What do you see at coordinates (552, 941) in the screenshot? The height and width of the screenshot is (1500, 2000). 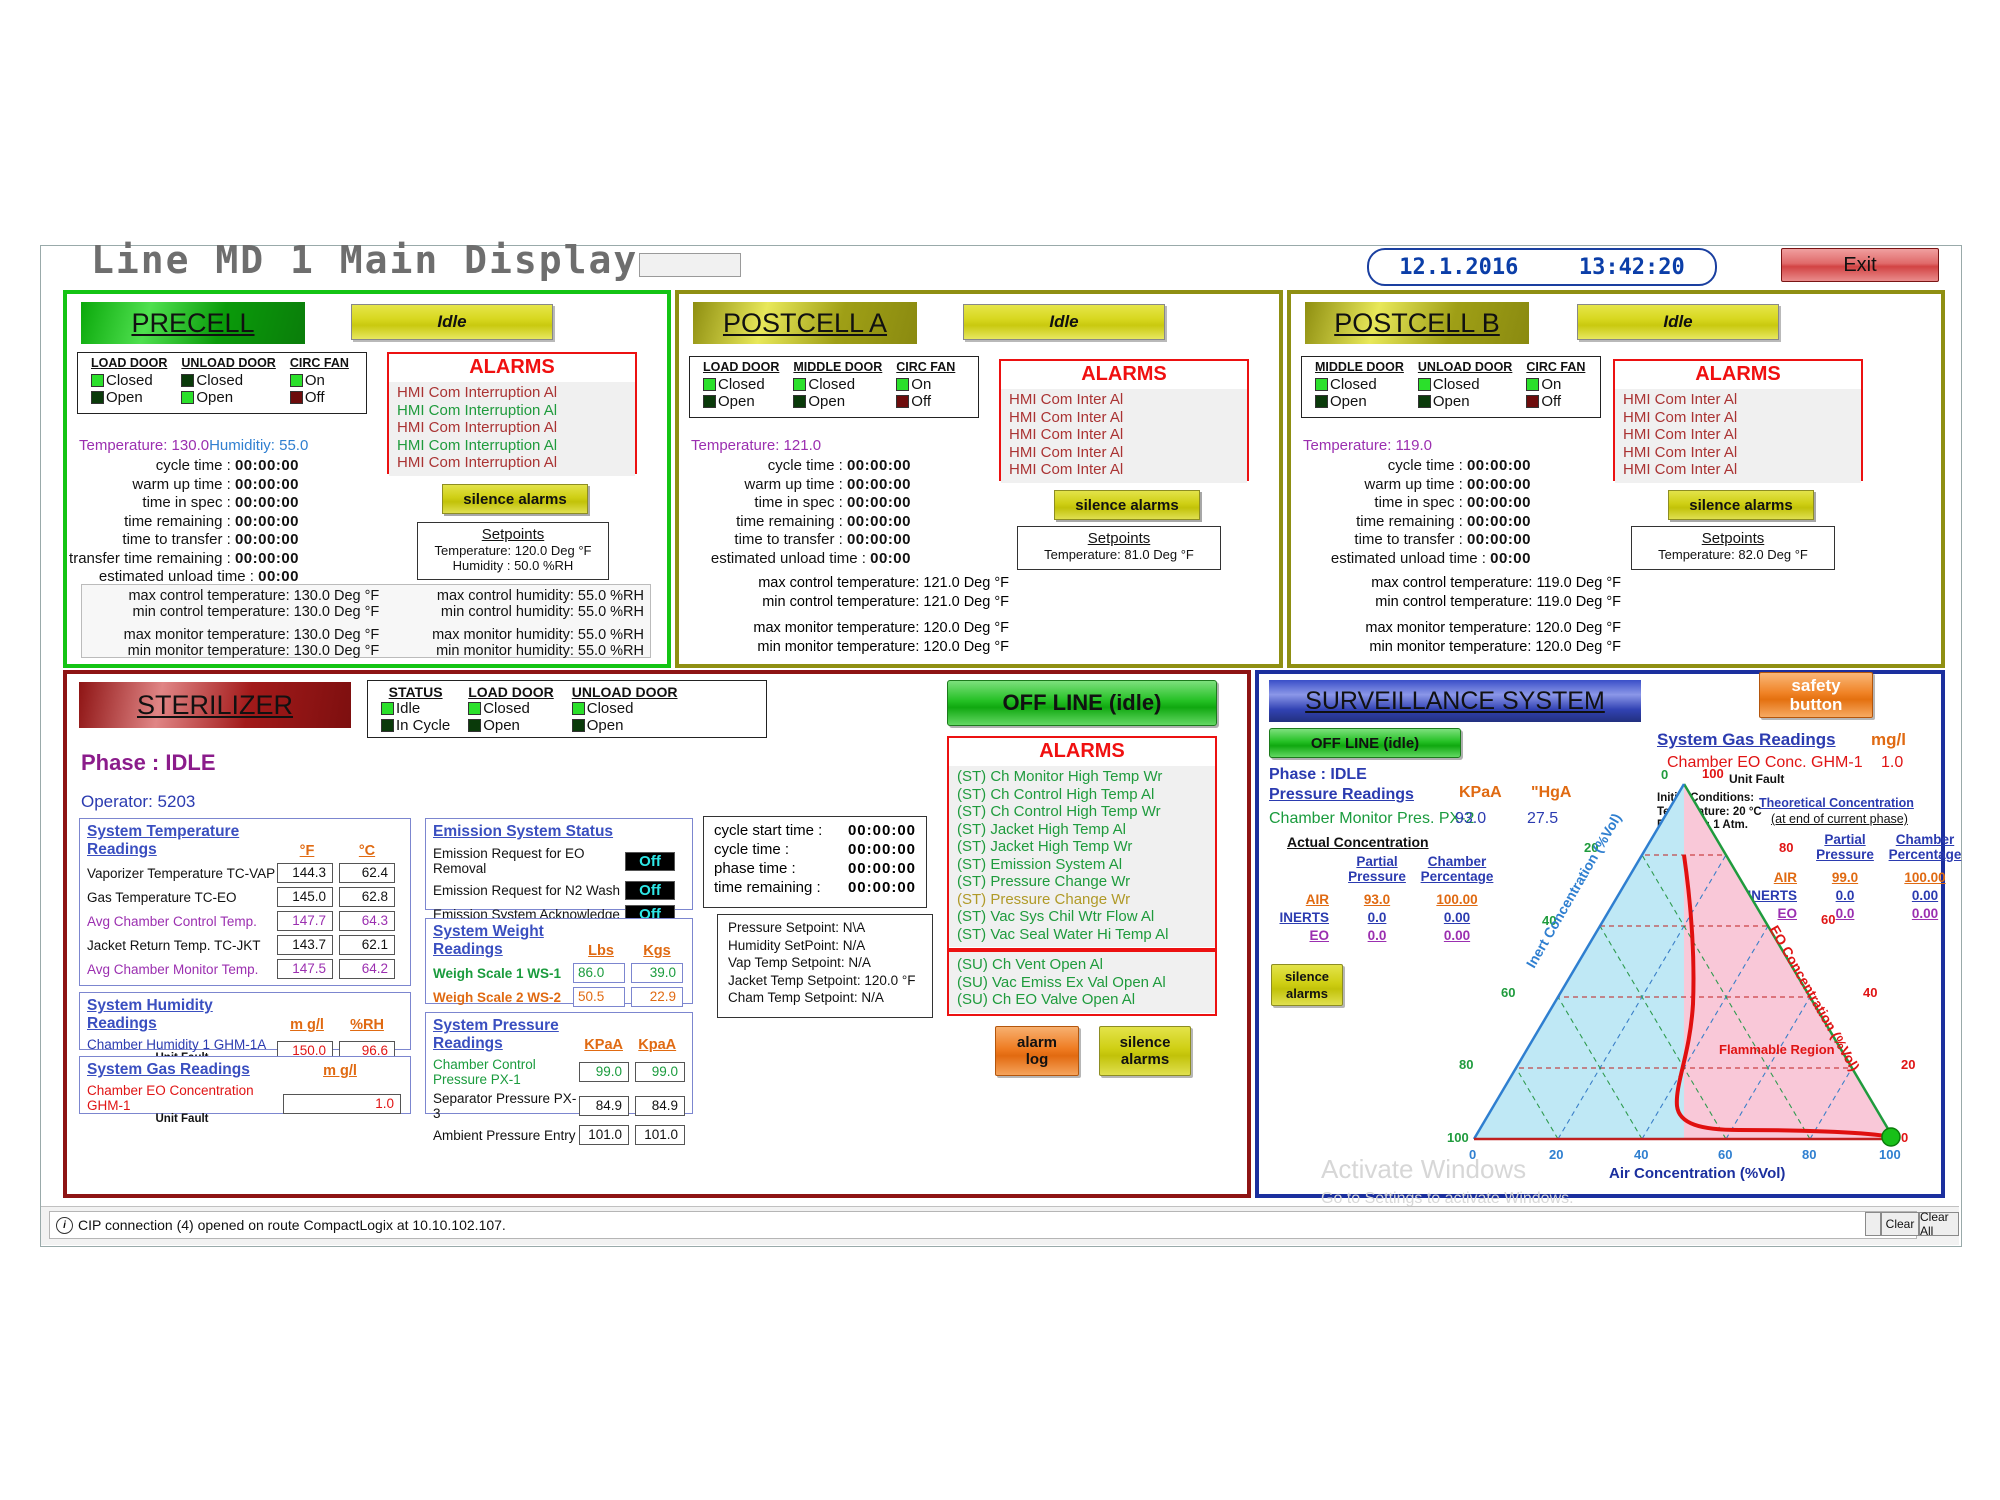 I see `table-header-row: System Weight Readings Lbs Kgs` at bounding box center [552, 941].